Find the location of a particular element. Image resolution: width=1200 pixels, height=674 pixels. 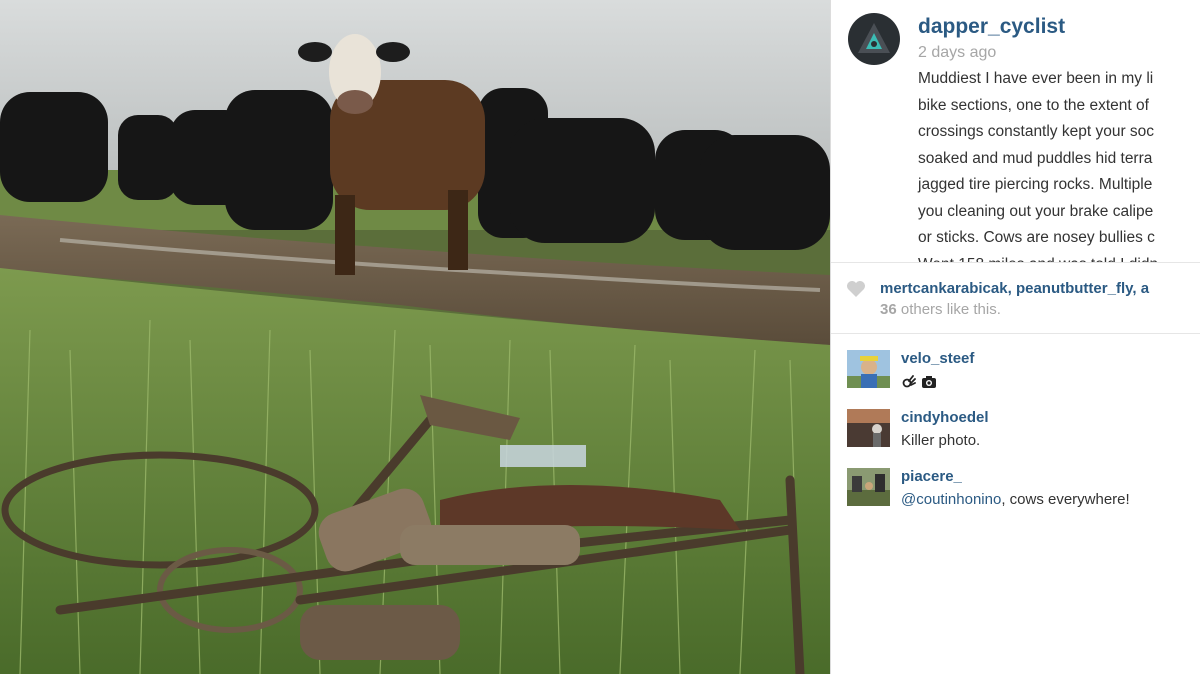

avatar is located at coordinates (874, 39).